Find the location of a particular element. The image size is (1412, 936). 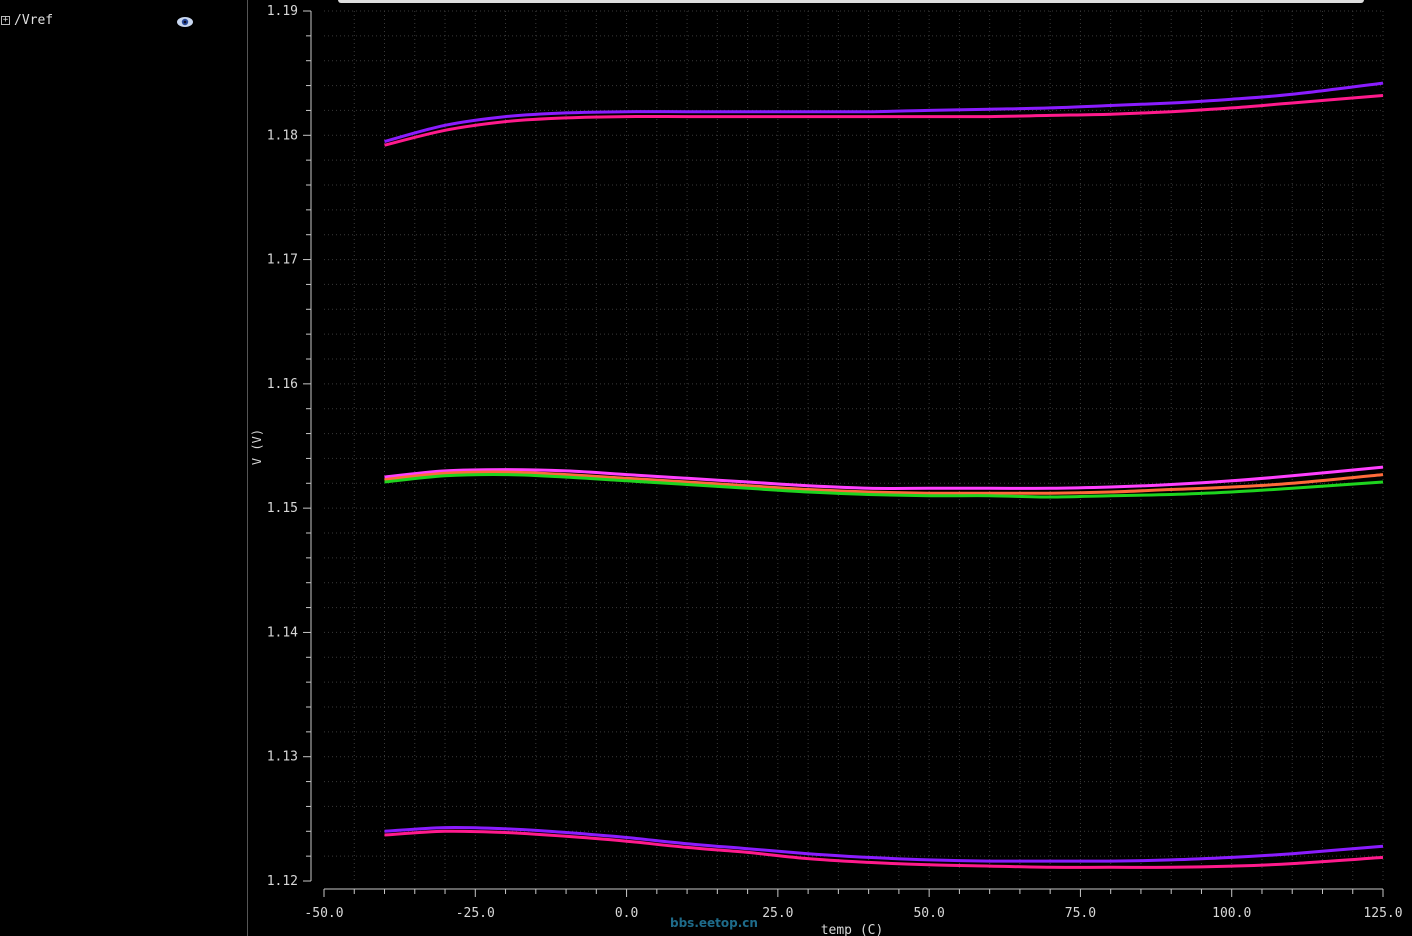

y-axis-label: V (V) is located at coordinates (257, 447).